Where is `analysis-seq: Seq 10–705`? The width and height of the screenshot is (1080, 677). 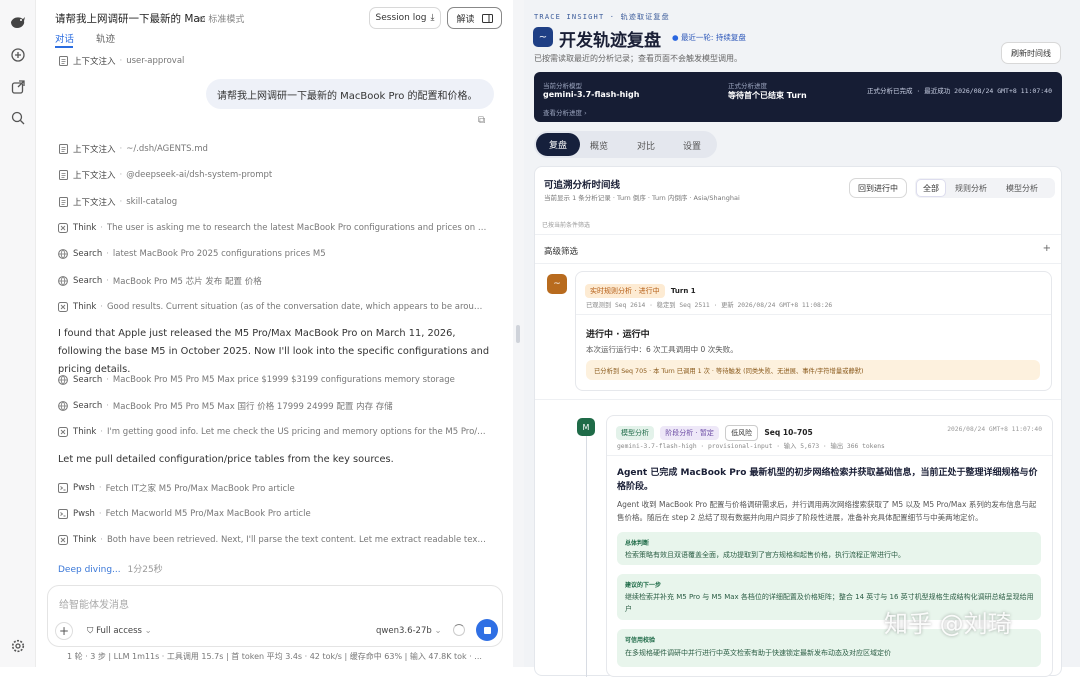
analysis-seq: Seq 10–705 is located at coordinates (788, 432).